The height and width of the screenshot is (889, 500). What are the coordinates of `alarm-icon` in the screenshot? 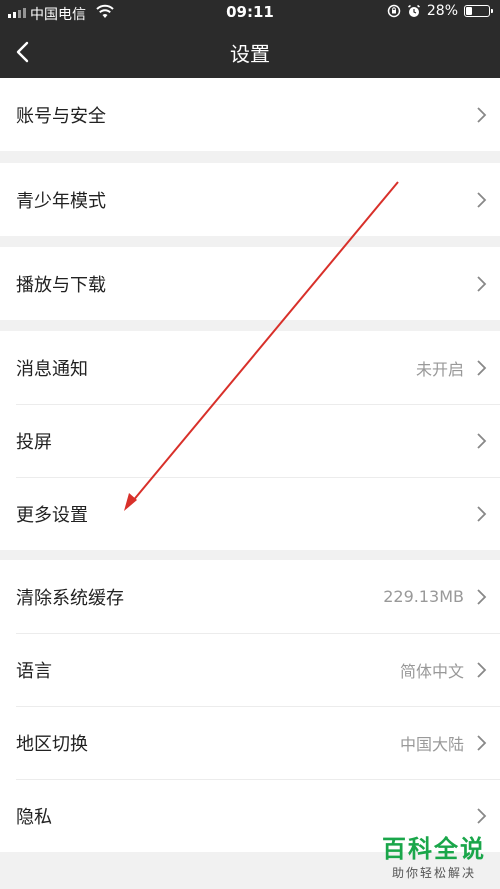 It's located at (413, 10).